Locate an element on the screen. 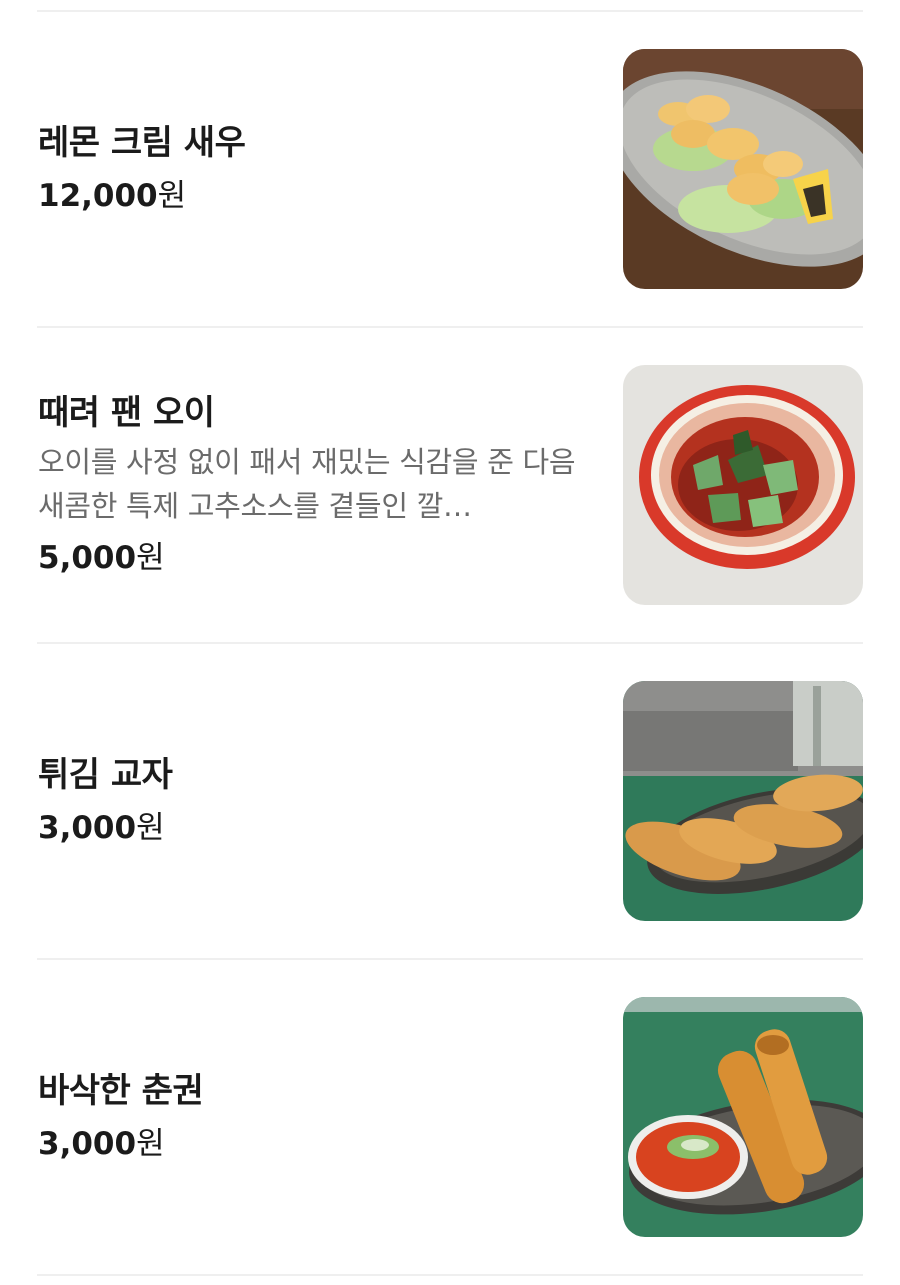 This screenshot has height=1285, width=900. menu-item-price: 12,000원 is located at coordinates (310, 196).